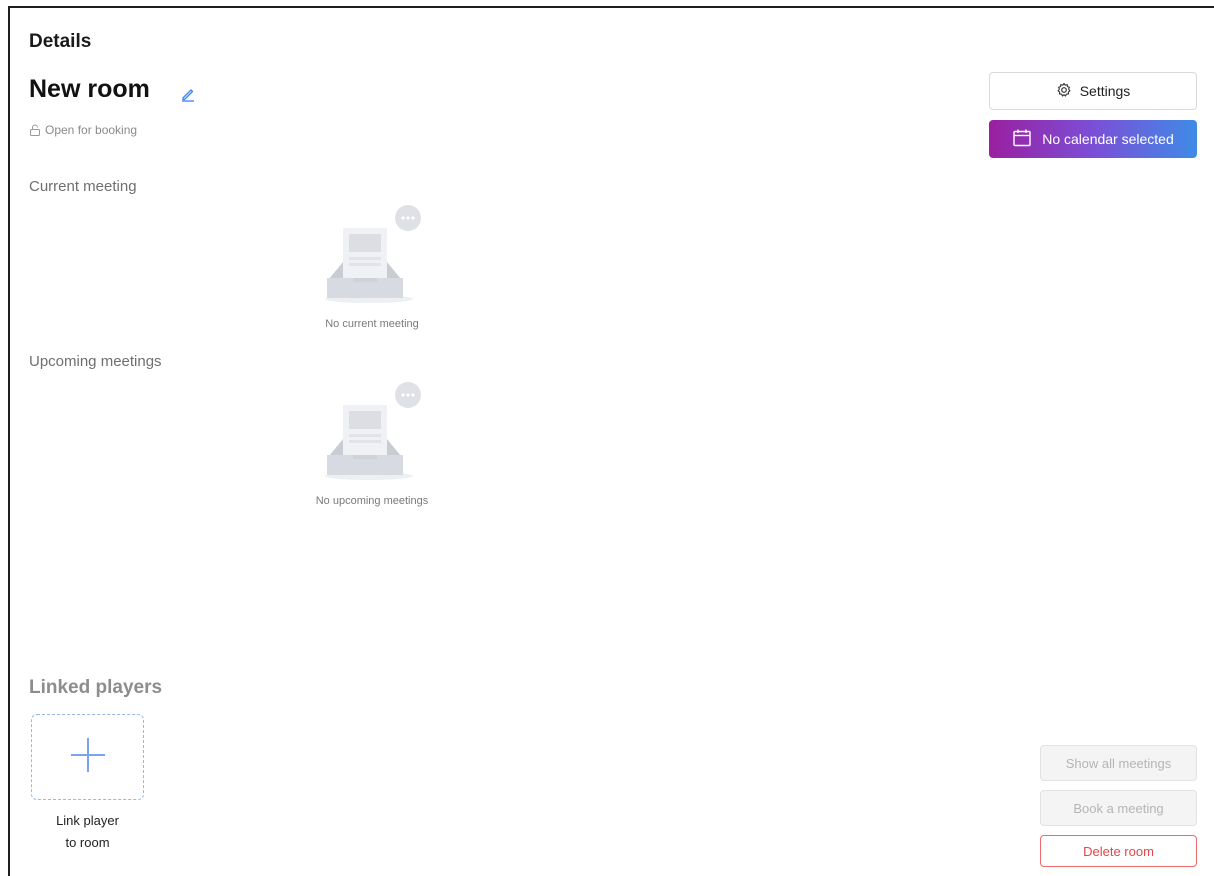 This screenshot has width=1214, height=876. I want to click on empty-current-text: No current meeting, so click(372, 324).